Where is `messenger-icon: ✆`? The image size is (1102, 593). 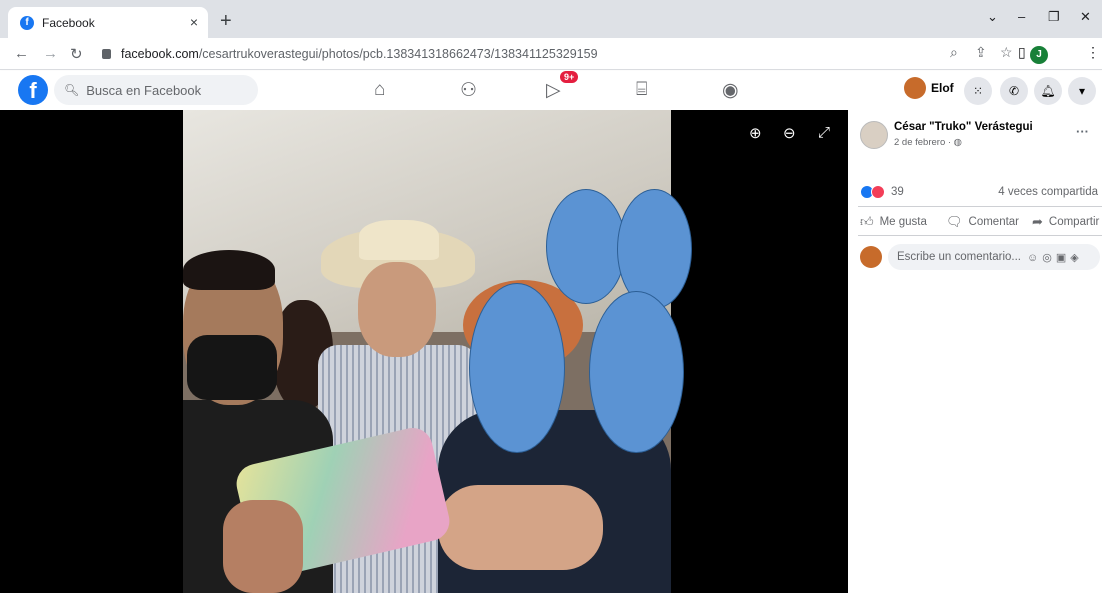
messenger-icon: ✆ is located at coordinates (1014, 91).